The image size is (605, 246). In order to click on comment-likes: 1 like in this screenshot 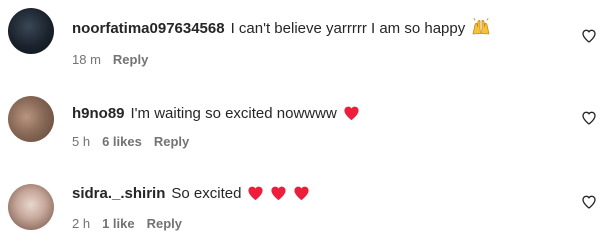, I will do `click(118, 223)`.